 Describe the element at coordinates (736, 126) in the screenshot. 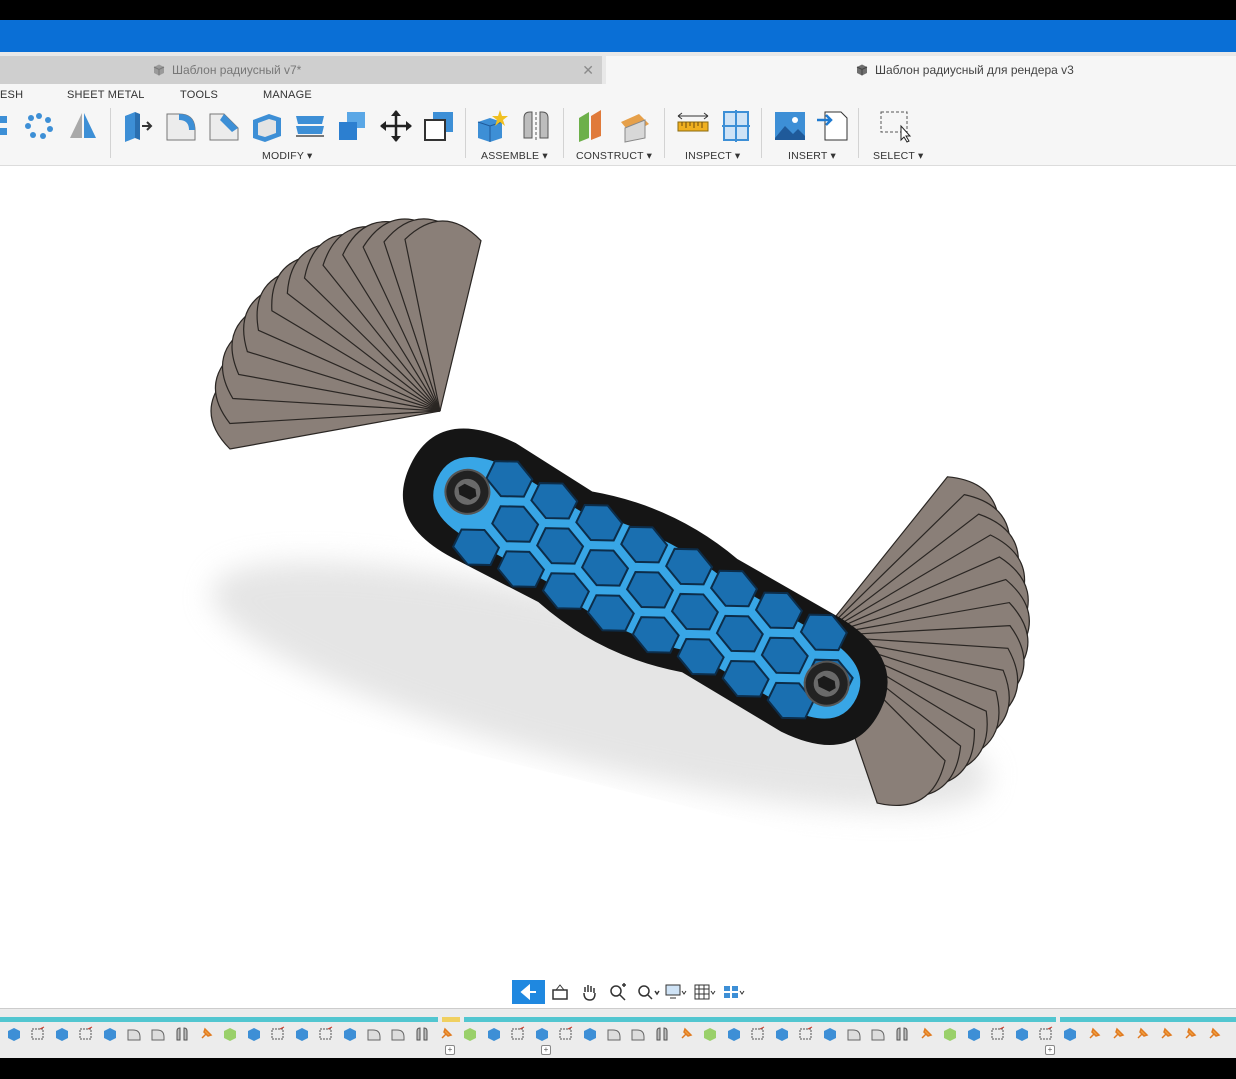

I see `section-analysis-icon` at that location.